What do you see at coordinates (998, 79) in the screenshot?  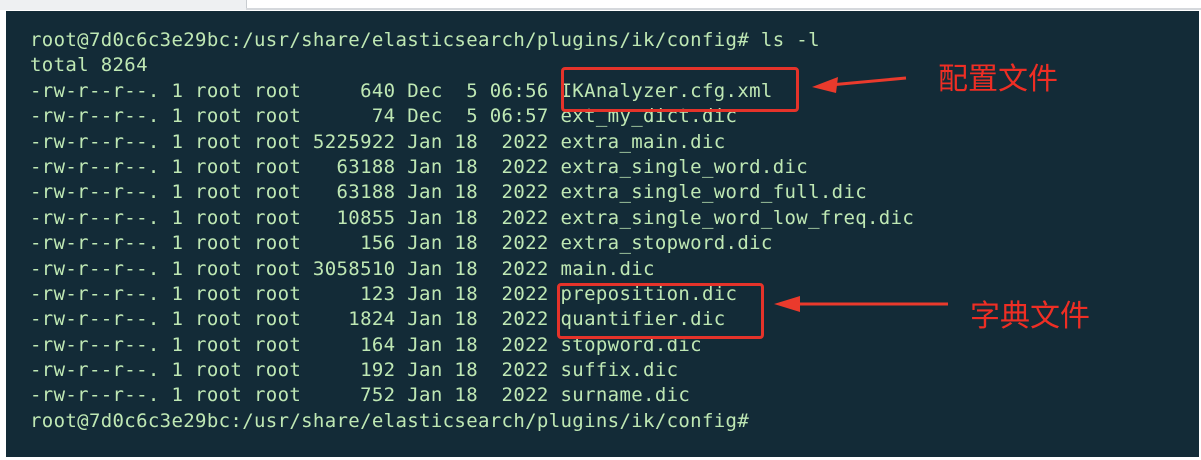 I see `config-file-label: 配置文件` at bounding box center [998, 79].